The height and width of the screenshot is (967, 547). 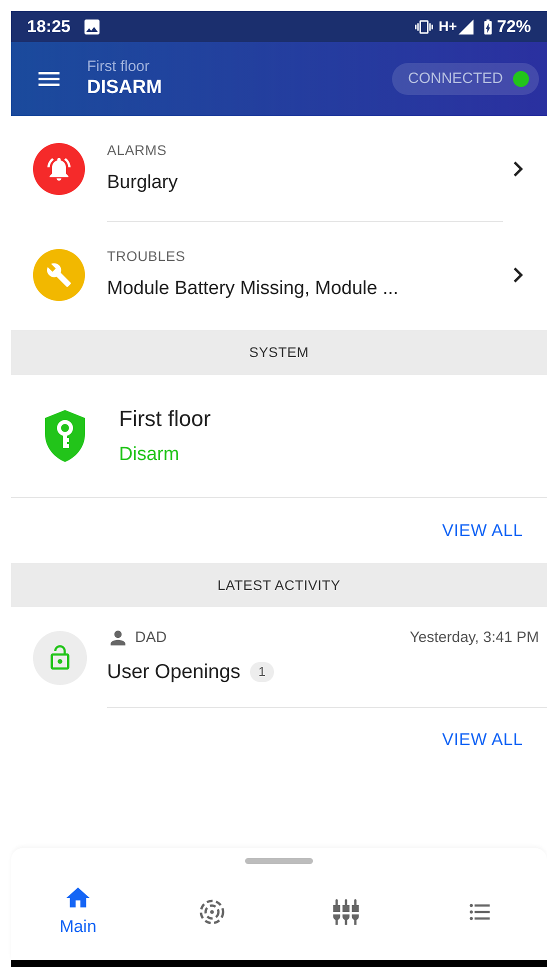 What do you see at coordinates (78, 912) in the screenshot?
I see `nav-tab: Main` at bounding box center [78, 912].